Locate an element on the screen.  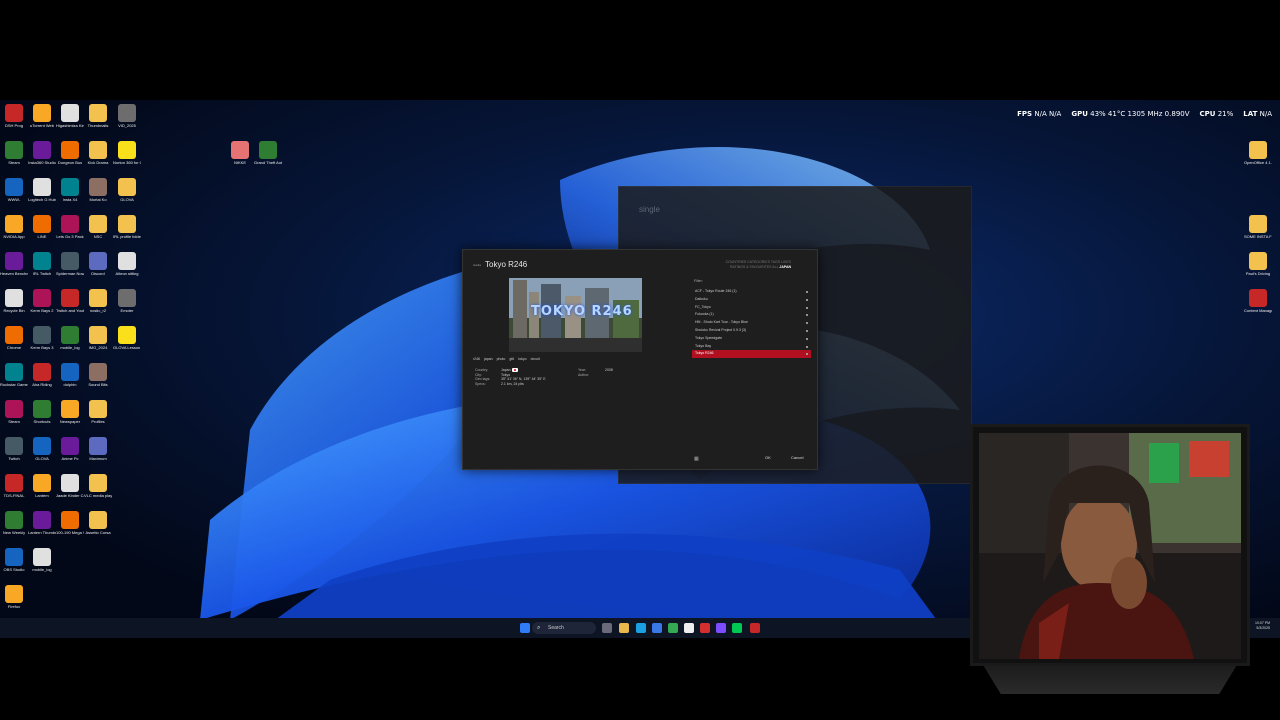
desktop-icon: Higashimiza Kinder Cart is located at coordinates (70, 116).